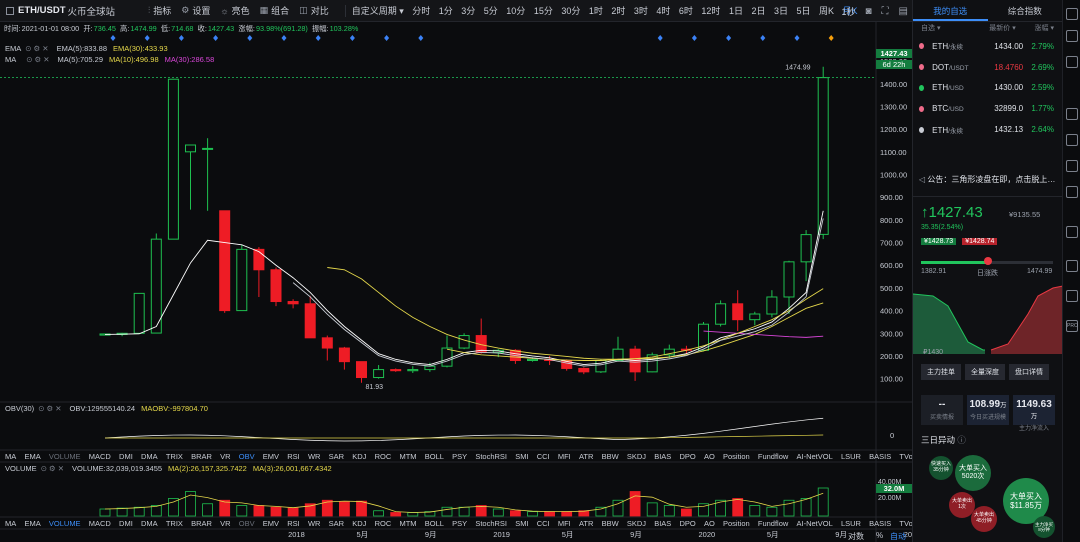 This screenshot has width=1080, height=542. Describe the element at coordinates (1072, 266) in the screenshot. I see `table-icon` at that location.